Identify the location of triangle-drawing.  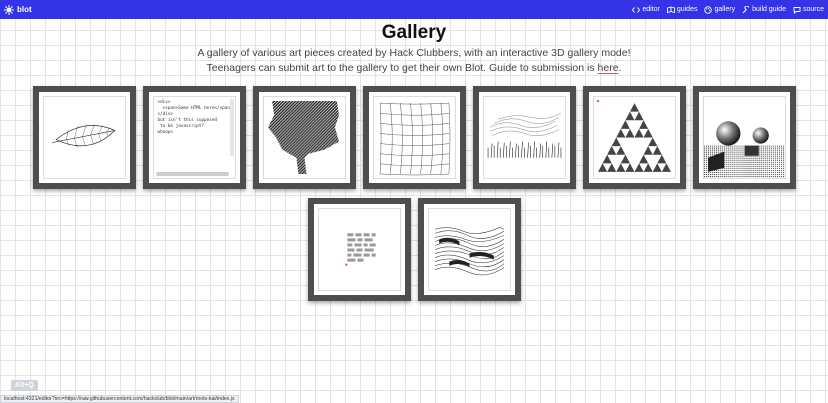
(633, 135).